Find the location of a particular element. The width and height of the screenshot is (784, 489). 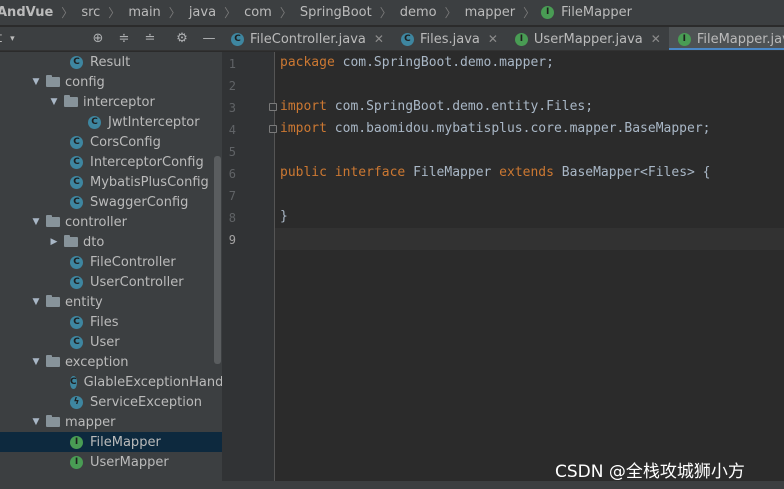

current-line-highlight is located at coordinates (503, 239).